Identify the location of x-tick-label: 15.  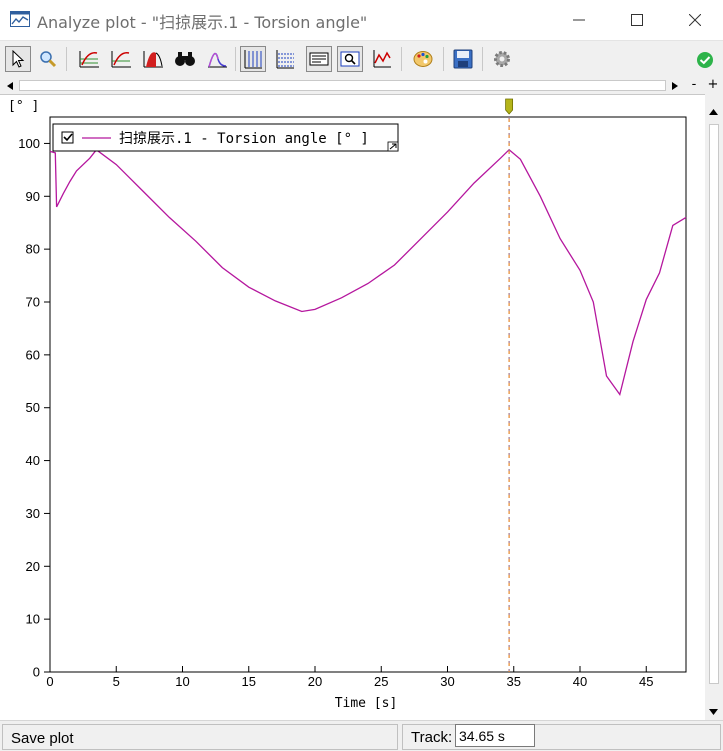
(249, 681).